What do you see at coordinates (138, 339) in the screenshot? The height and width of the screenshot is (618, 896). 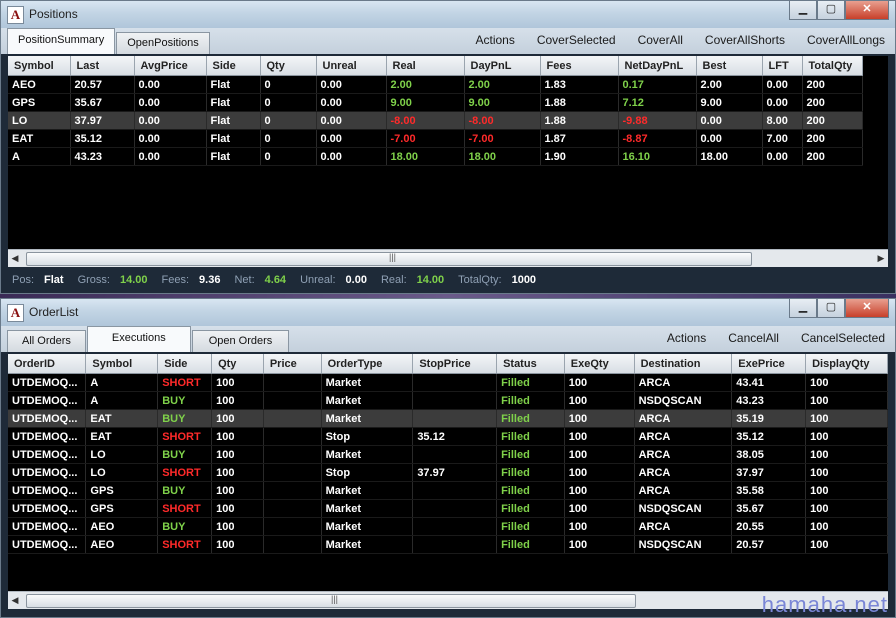 I see `tab-executions: Executions` at bounding box center [138, 339].